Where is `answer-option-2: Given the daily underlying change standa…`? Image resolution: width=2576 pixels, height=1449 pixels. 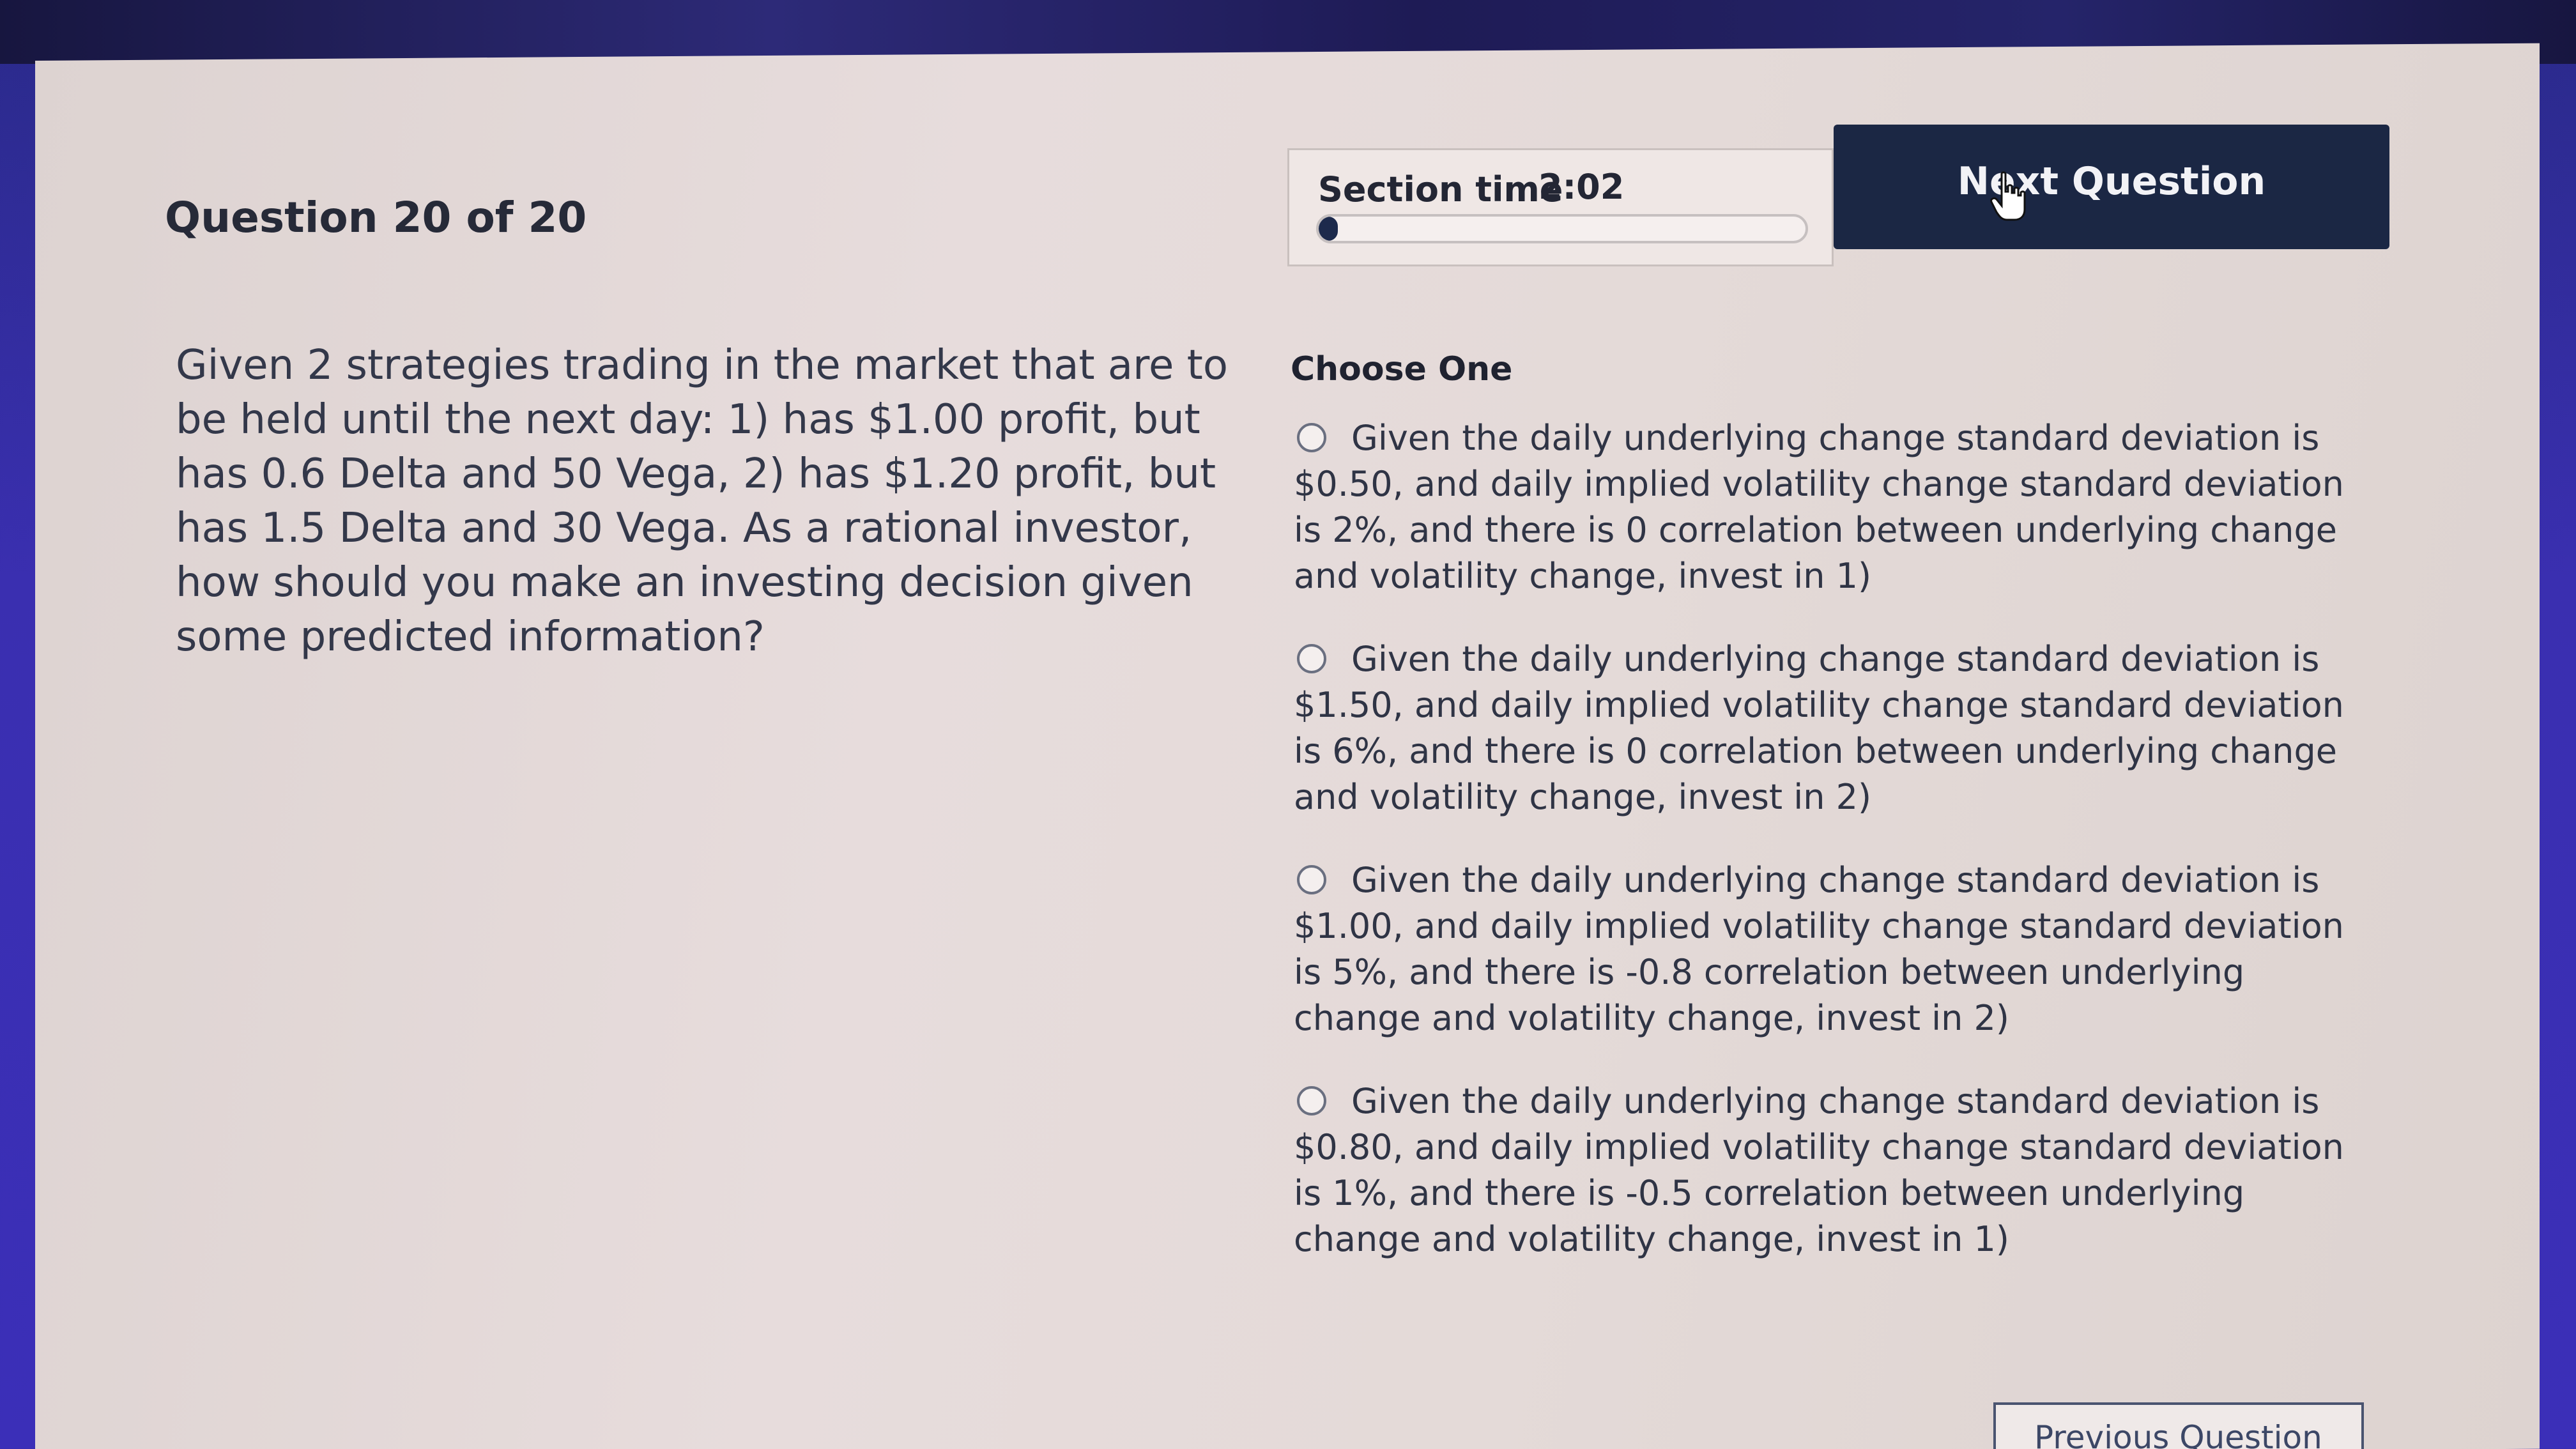 answer-option-2: Given the daily underlying change standa… is located at coordinates (1824, 728).